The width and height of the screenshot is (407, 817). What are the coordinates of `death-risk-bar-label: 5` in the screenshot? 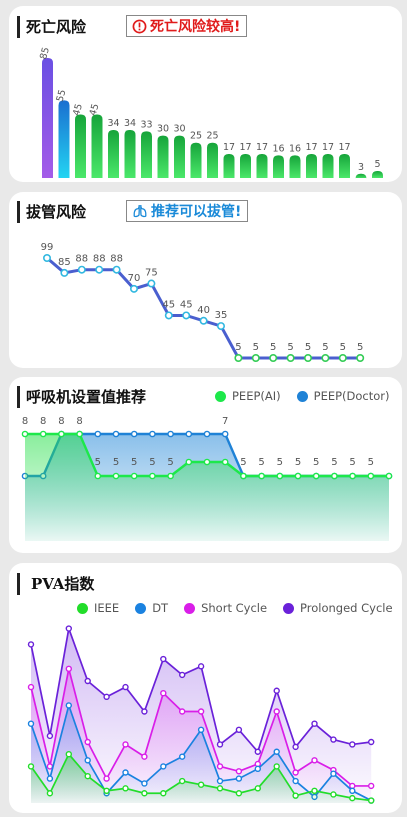 It's located at (377, 164).